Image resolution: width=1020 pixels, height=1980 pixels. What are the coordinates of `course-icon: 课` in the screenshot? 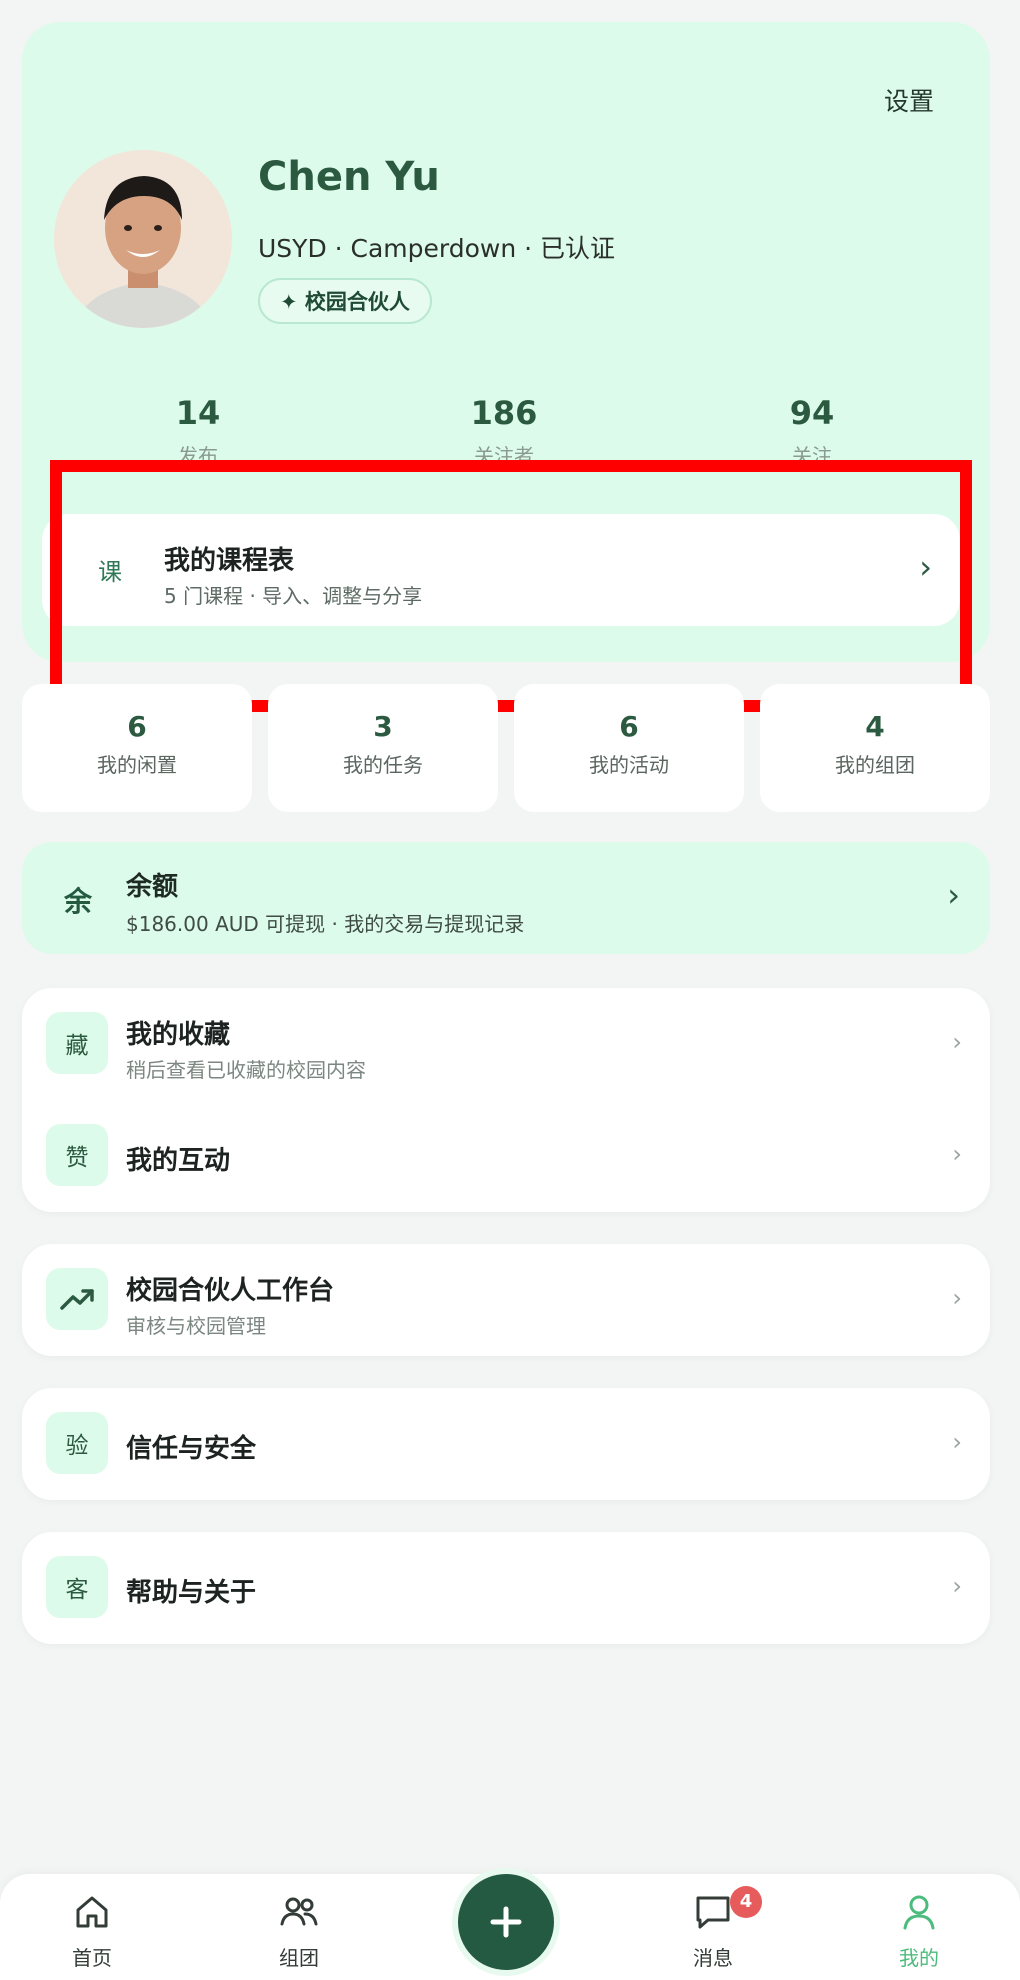 It's located at (110, 572).